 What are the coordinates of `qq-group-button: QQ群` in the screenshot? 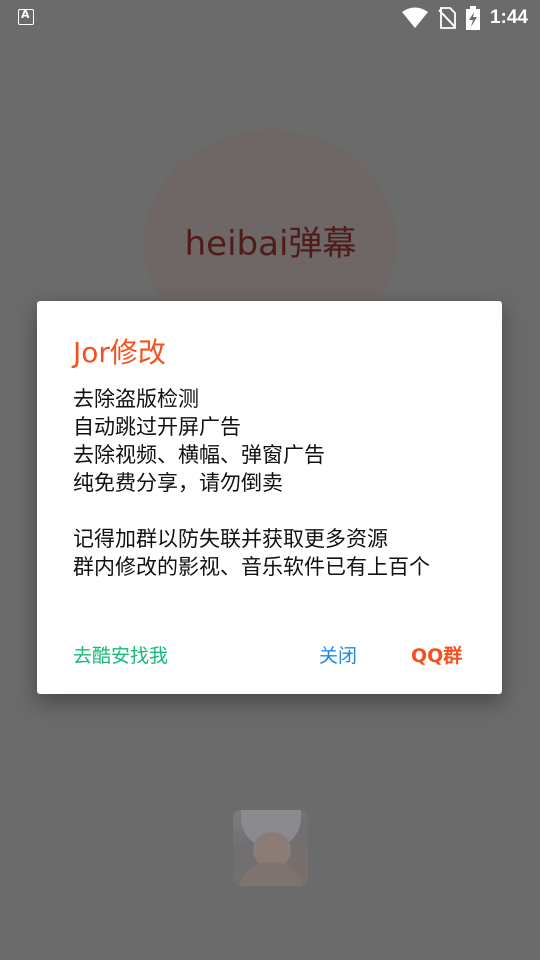 It's located at (436, 654).